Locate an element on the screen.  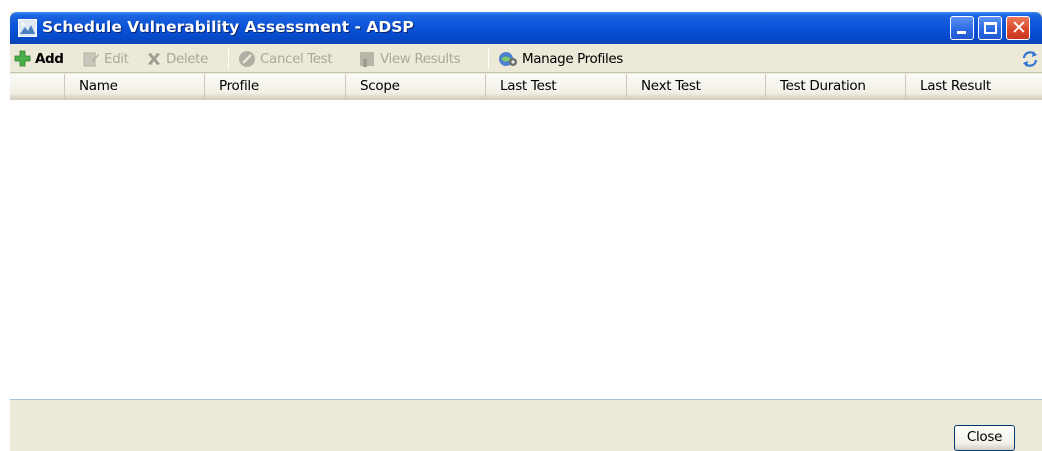
view-results-label: View Results is located at coordinates (420, 58).